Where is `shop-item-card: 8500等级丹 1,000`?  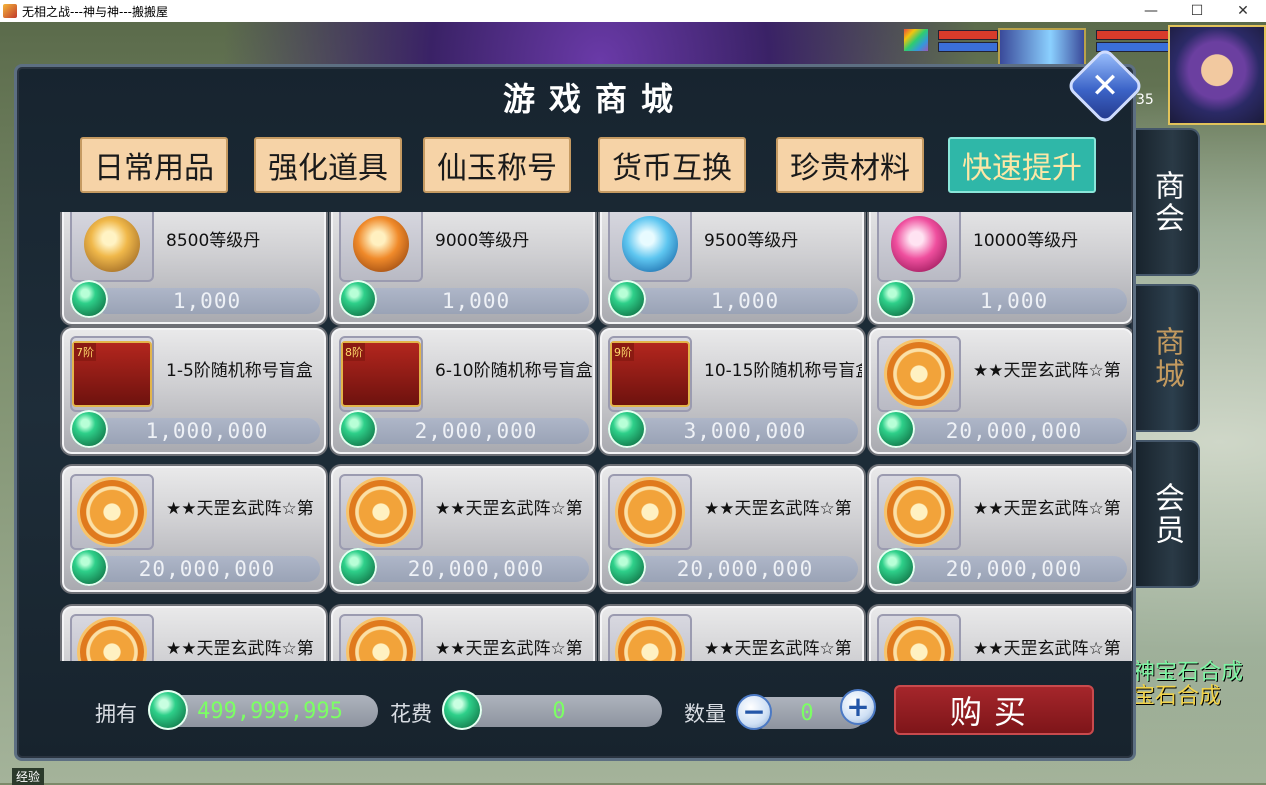 shop-item-card: 8500等级丹 1,000 is located at coordinates (194, 268).